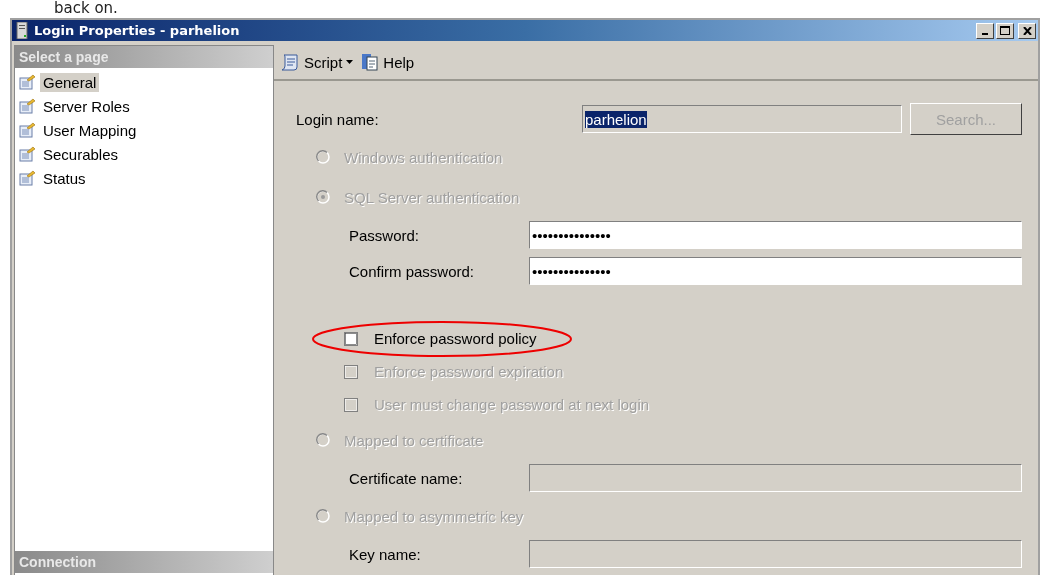  What do you see at coordinates (86, 106) in the screenshot?
I see `sidebar-item: Server Roles` at bounding box center [86, 106].